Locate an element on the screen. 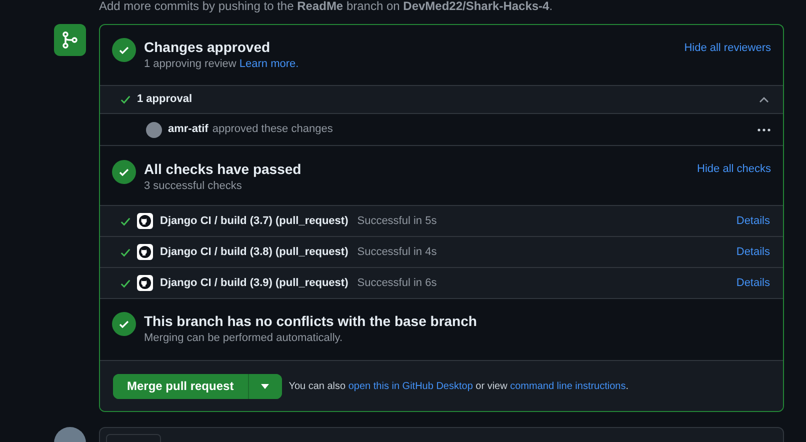 The image size is (806, 442). merge-options-button is located at coordinates (265, 386).